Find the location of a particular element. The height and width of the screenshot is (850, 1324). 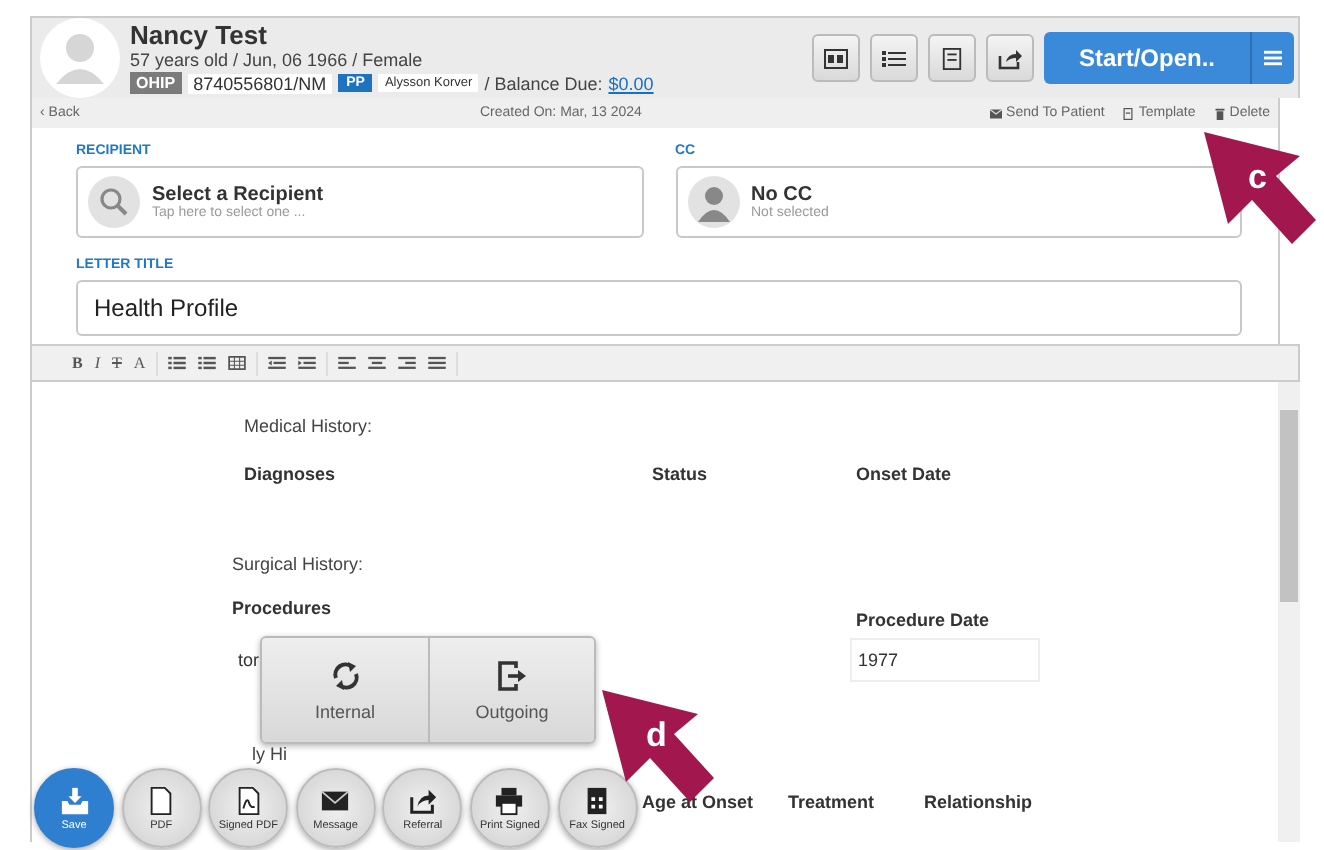

table-cell: 1977 is located at coordinates (945, 660).